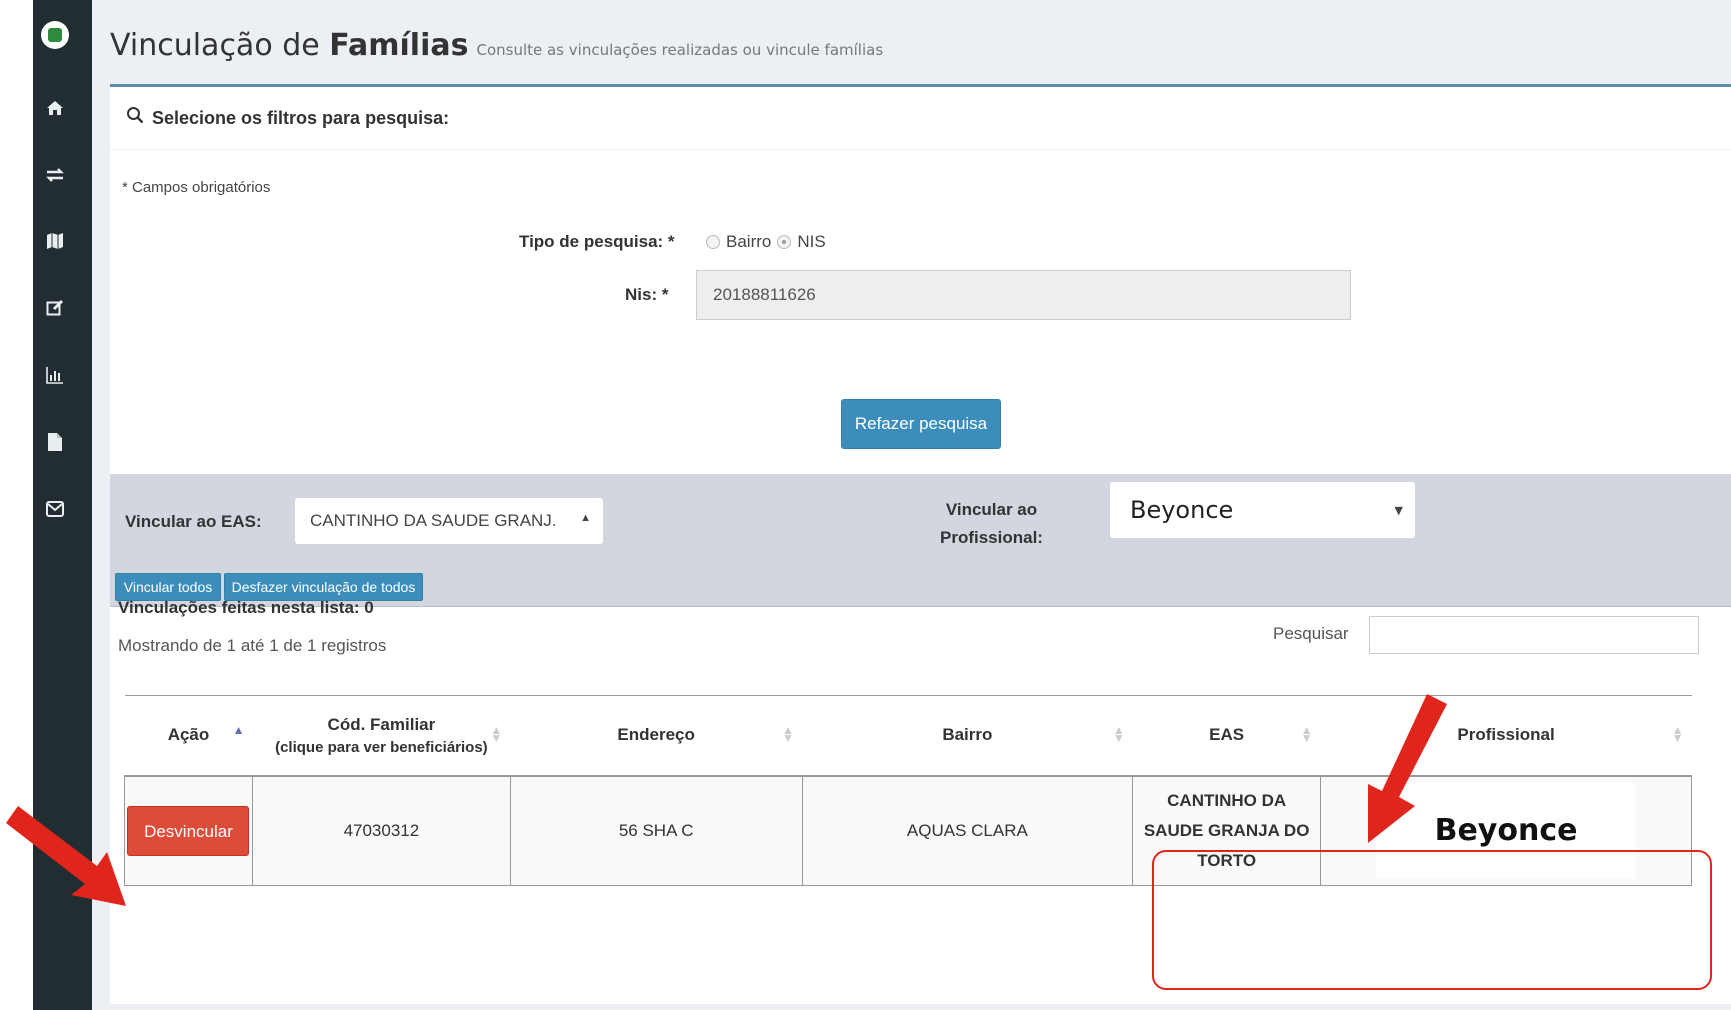 The image size is (1731, 1010). What do you see at coordinates (1407, 768) in the screenshot?
I see `arrow-right` at bounding box center [1407, 768].